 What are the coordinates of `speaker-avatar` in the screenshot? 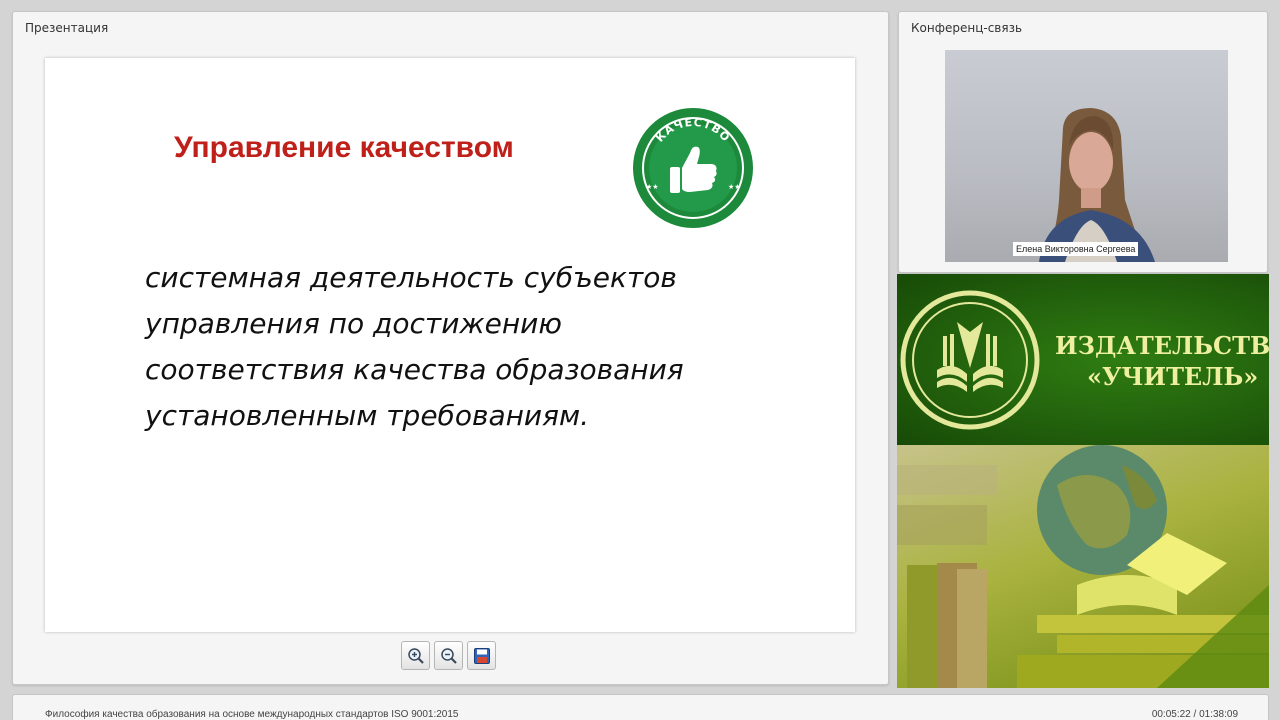 It's located at (1097, 185).